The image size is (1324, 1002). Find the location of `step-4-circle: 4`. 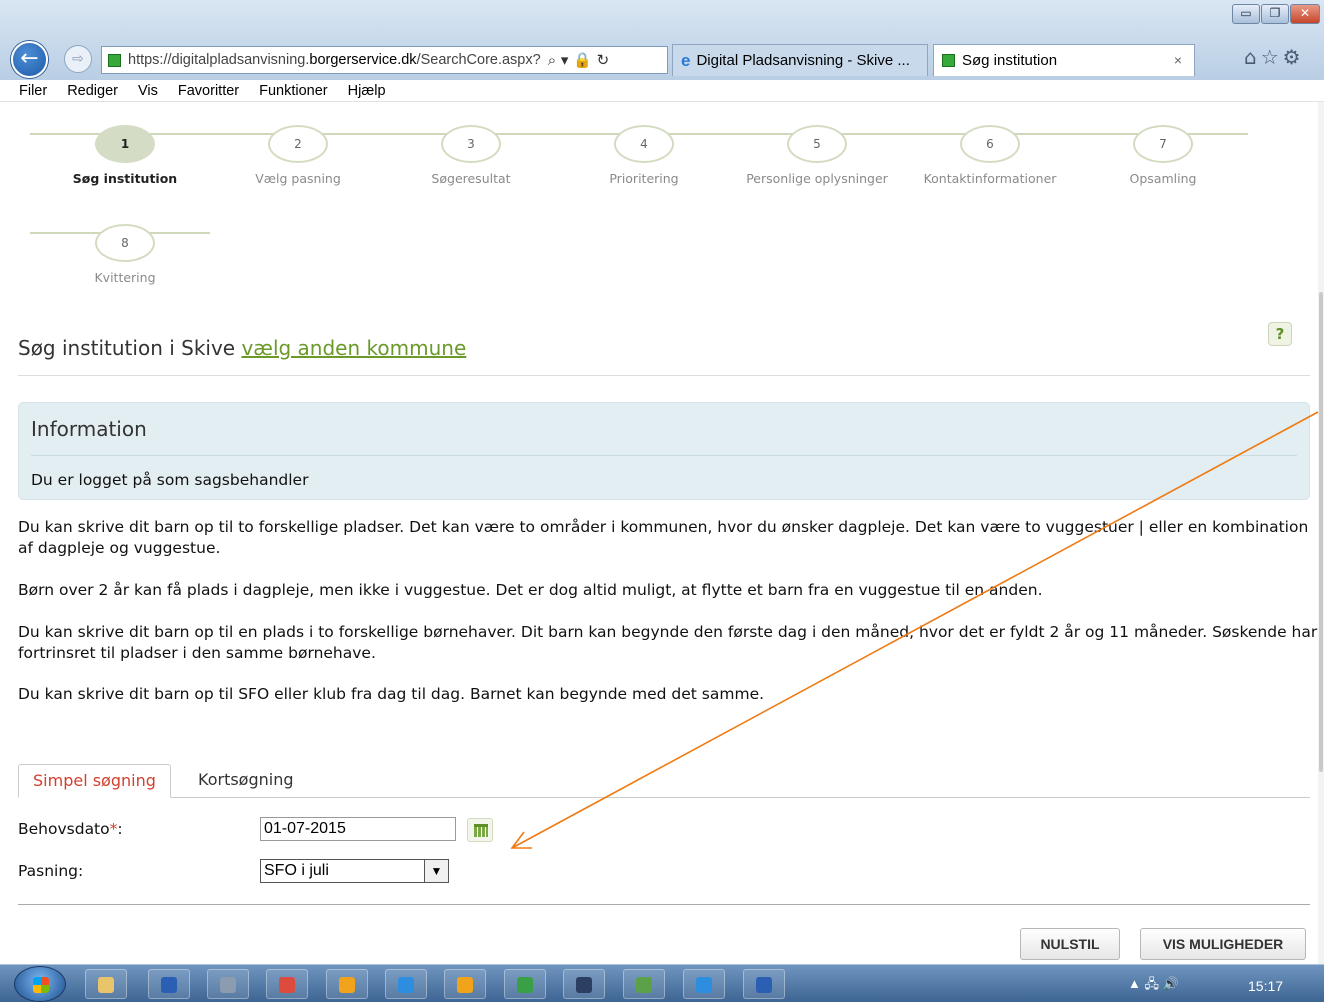

step-4-circle: 4 is located at coordinates (644, 144).